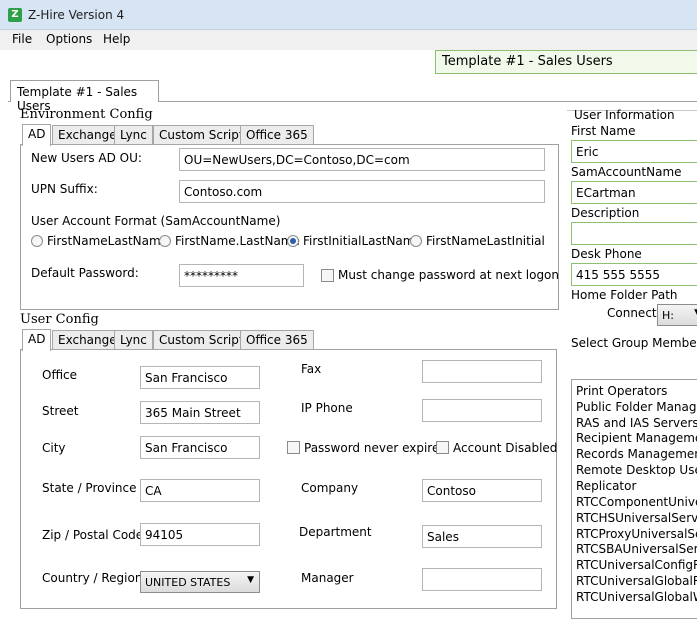 This screenshot has height=621, width=697. What do you see at coordinates (327, 408) in the screenshot?
I see `ip-phone-label: IP Phone` at bounding box center [327, 408].